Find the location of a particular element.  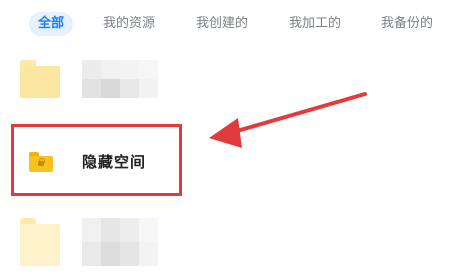

tab-all: 全部 is located at coordinates (51, 24).